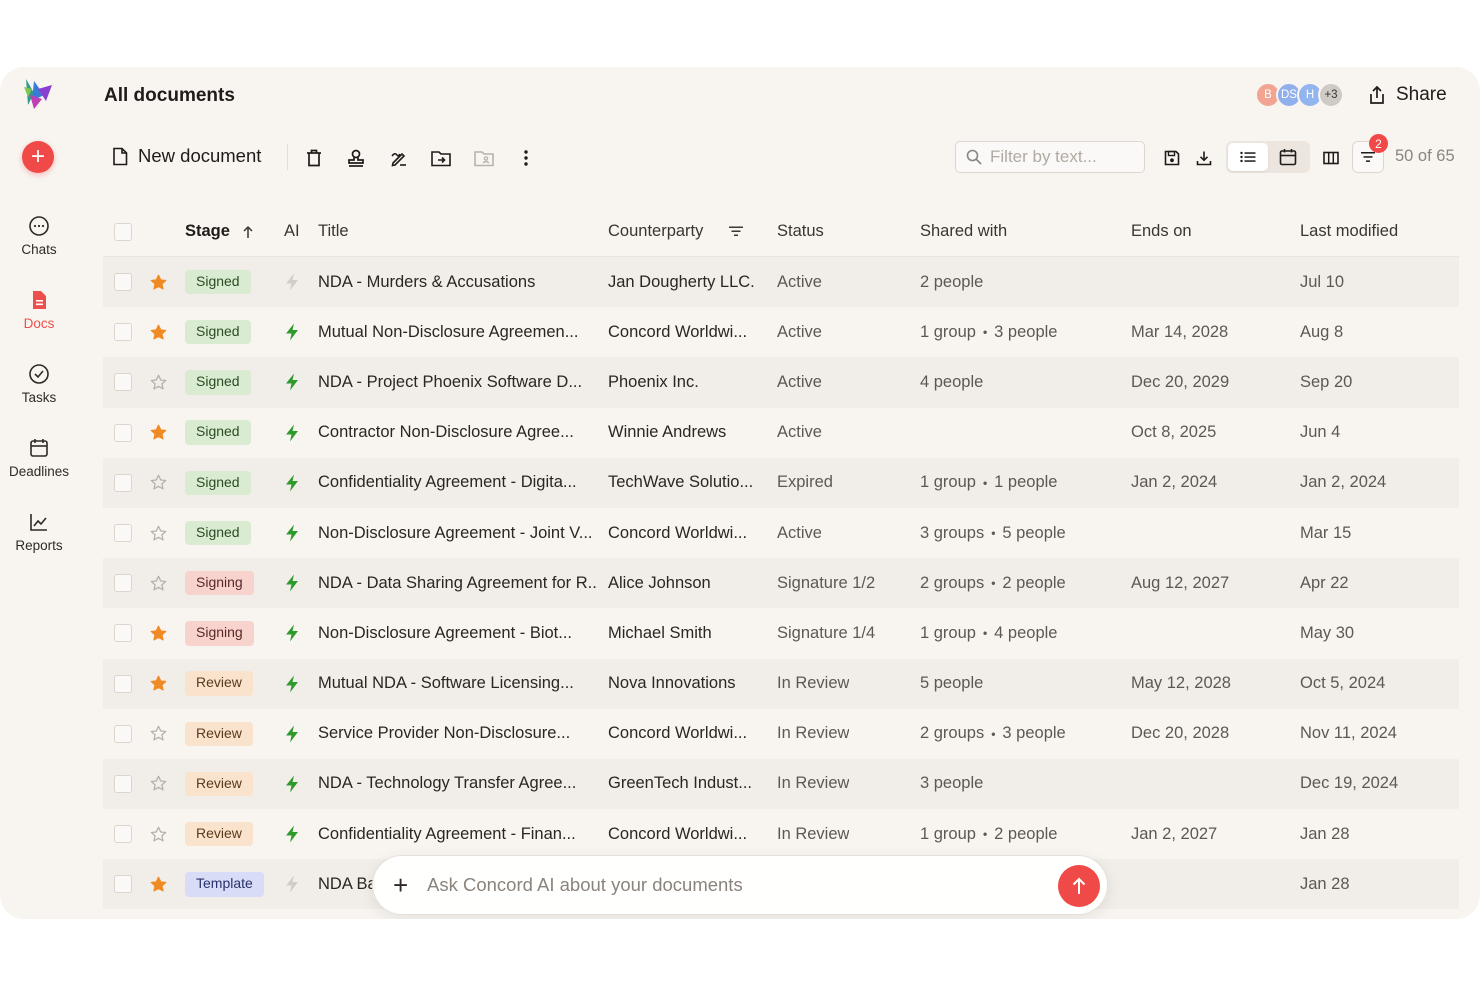 Image resolution: width=1480 pixels, height=987 pixels. I want to click on more-options-button, so click(526, 158).